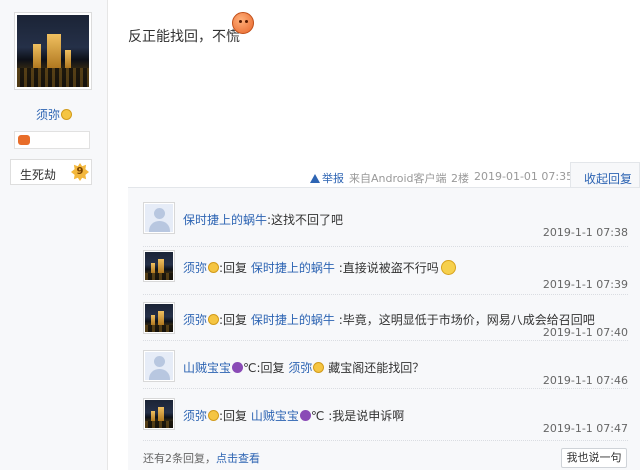  What do you see at coordinates (374, 368) in the screenshot?
I see `reply-text: 藏宝阁还能找回？` at bounding box center [374, 368].